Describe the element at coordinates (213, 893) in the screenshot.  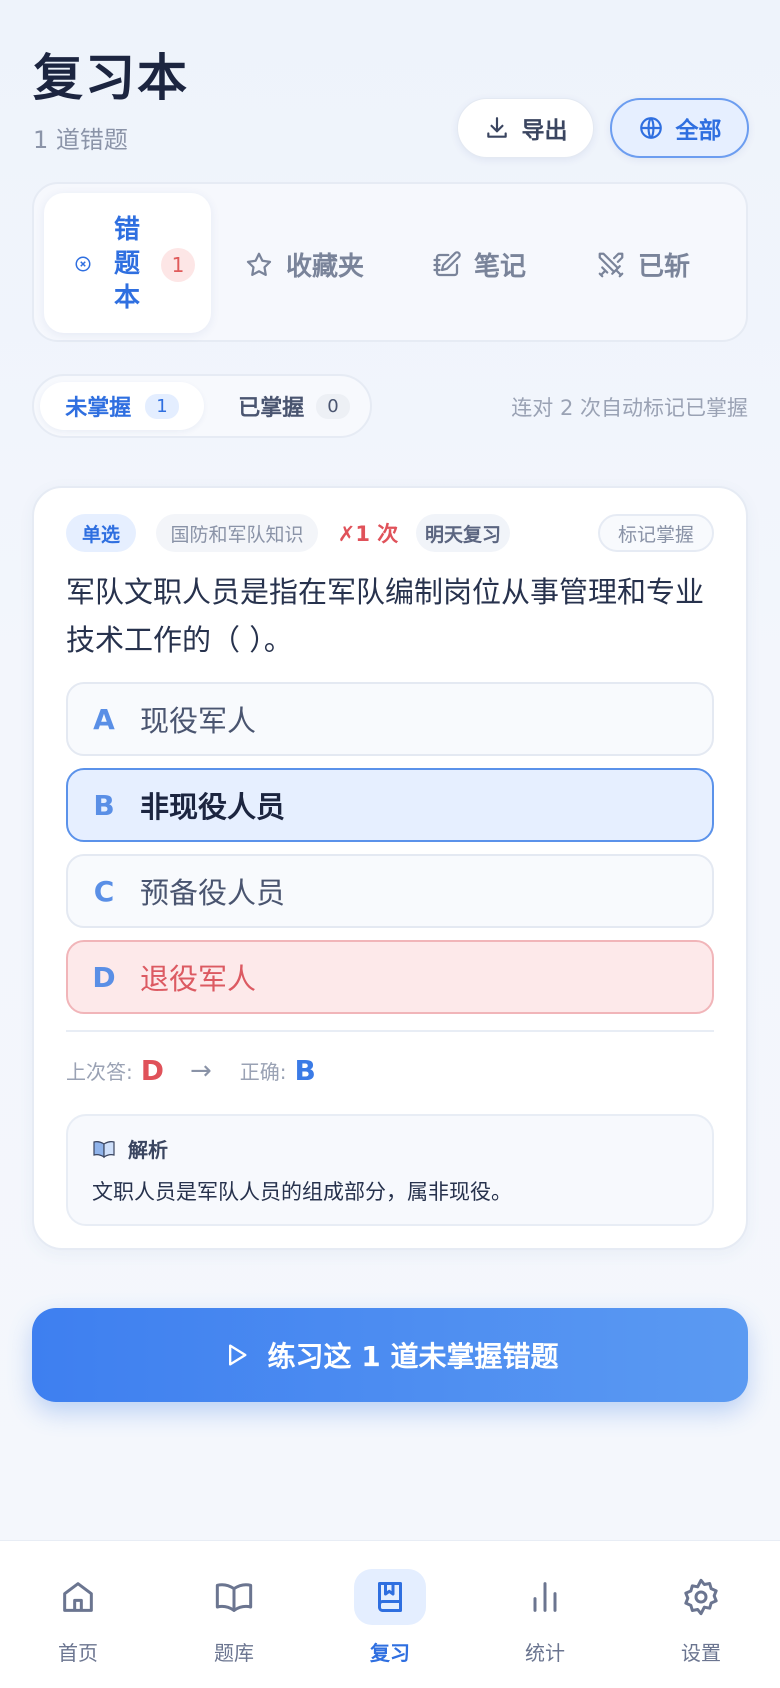
I see `option-text: 预备役人员` at that location.